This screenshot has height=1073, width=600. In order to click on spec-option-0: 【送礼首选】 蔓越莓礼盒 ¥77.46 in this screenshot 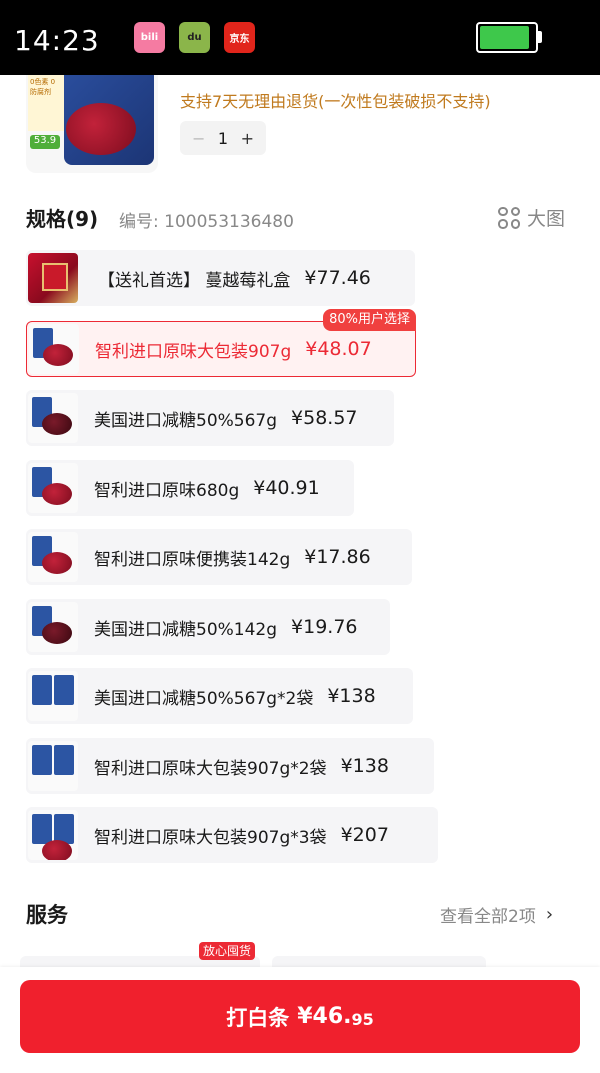, I will do `click(220, 278)`.